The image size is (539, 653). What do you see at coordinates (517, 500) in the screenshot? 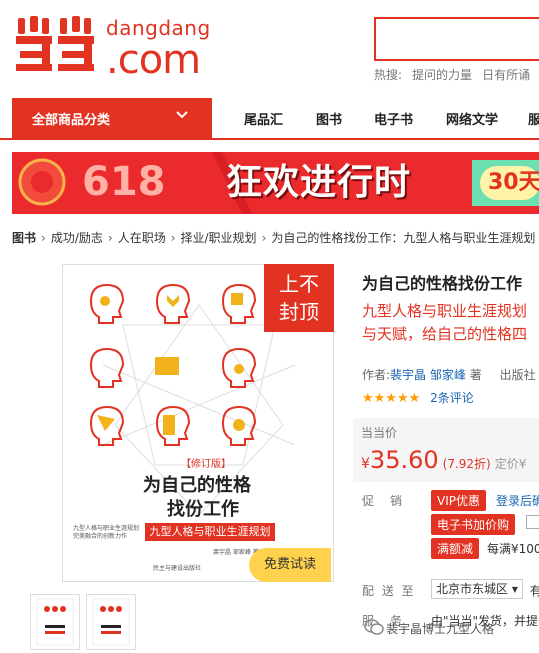
I see `vip-login-link: 登录后确` at bounding box center [517, 500].